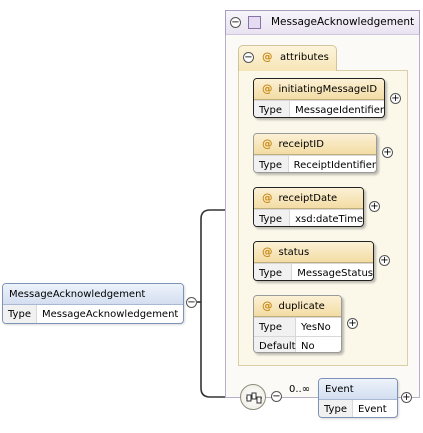  I want to click on attribute-name: receiptDate, so click(308, 198).